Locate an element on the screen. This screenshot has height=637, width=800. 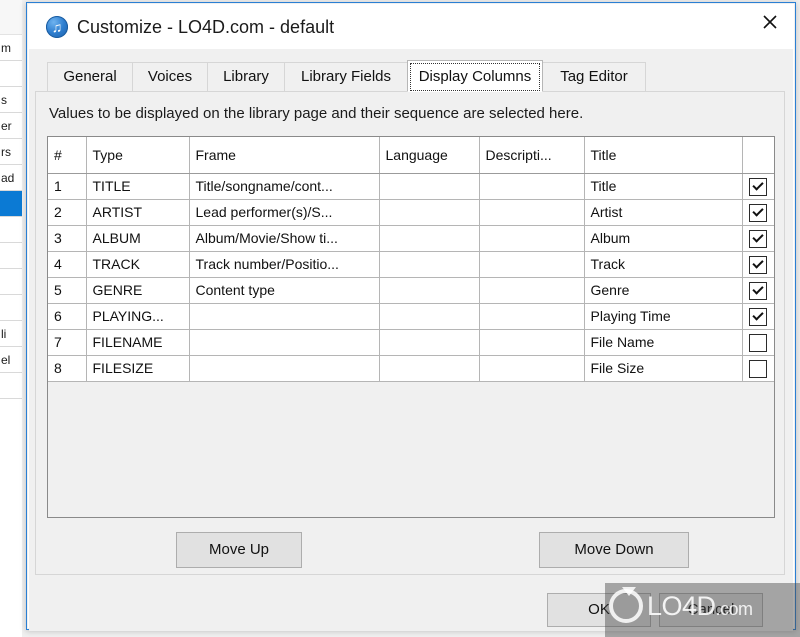
move-up-button: Move Up is located at coordinates (239, 550).